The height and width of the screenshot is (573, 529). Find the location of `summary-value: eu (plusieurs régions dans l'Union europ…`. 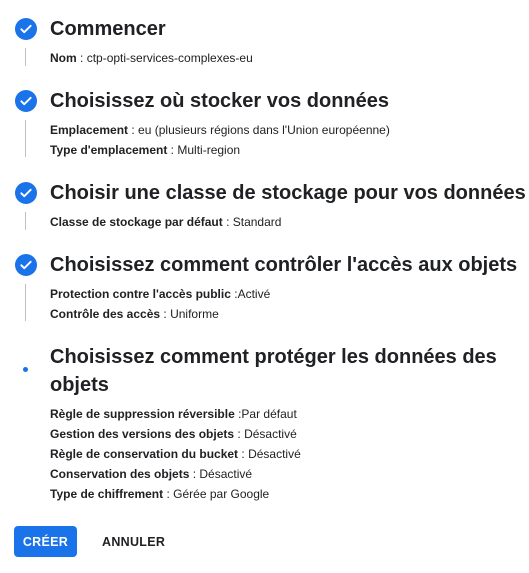

summary-value: eu (plusieurs régions dans l'Union europ… is located at coordinates (264, 130).